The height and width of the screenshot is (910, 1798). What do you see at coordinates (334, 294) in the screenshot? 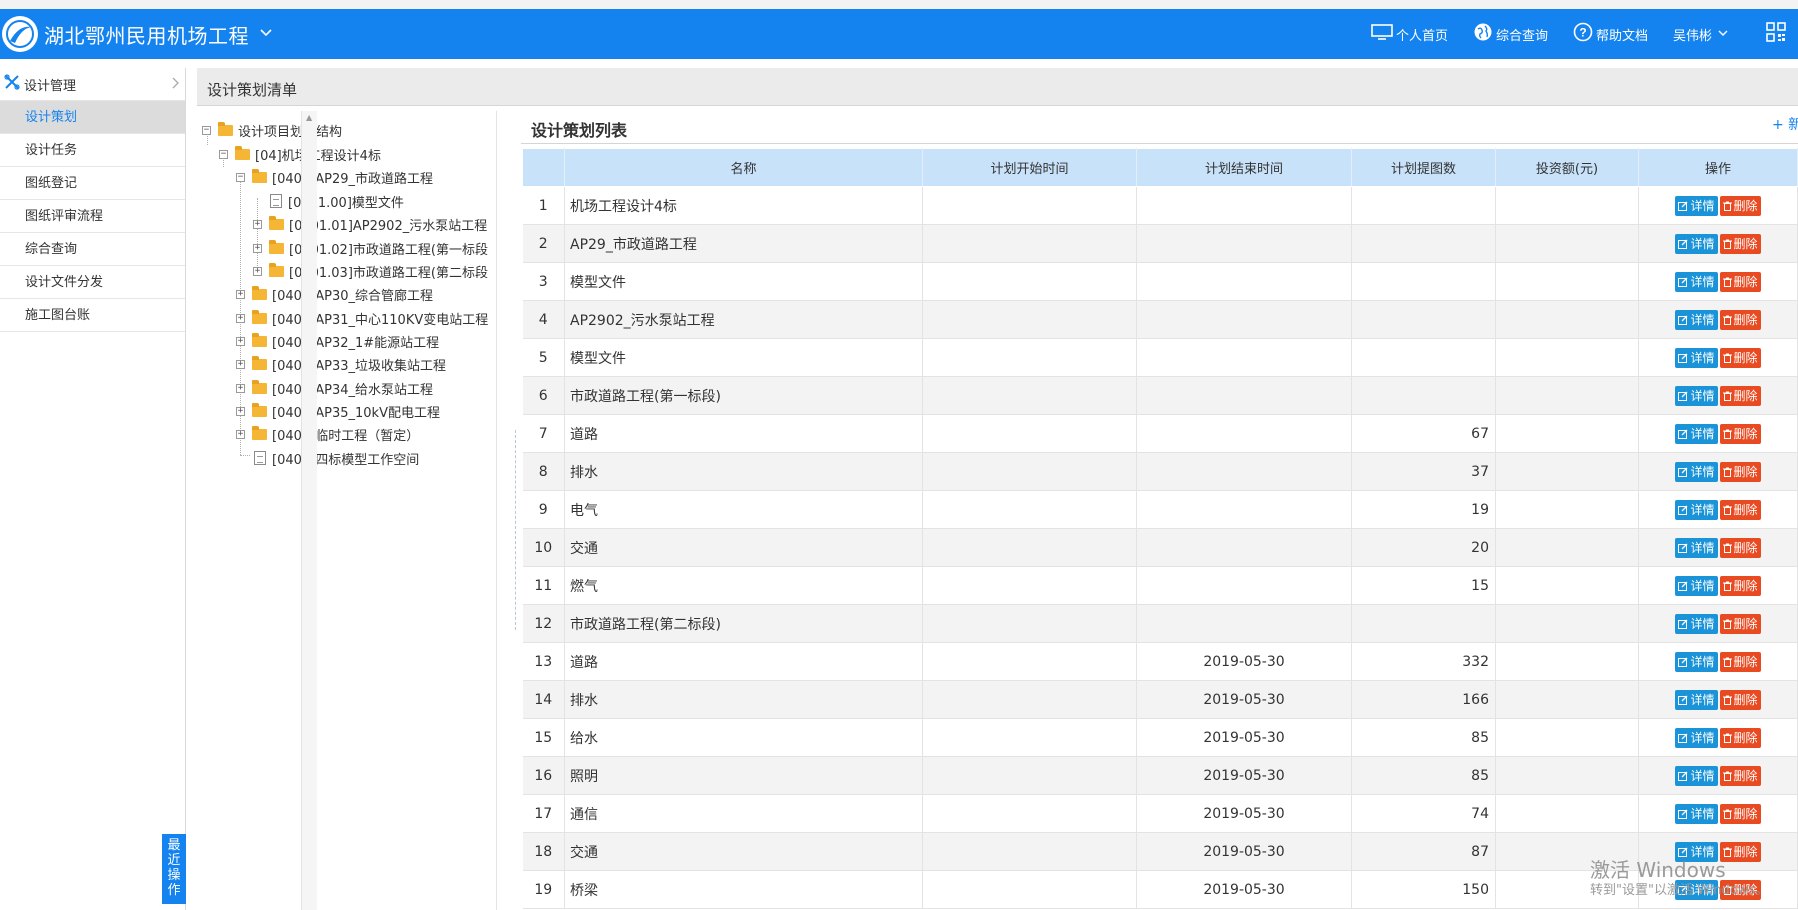
I see `tree-node-0402: + [0402]AP30_综合管廊工程` at bounding box center [334, 294].